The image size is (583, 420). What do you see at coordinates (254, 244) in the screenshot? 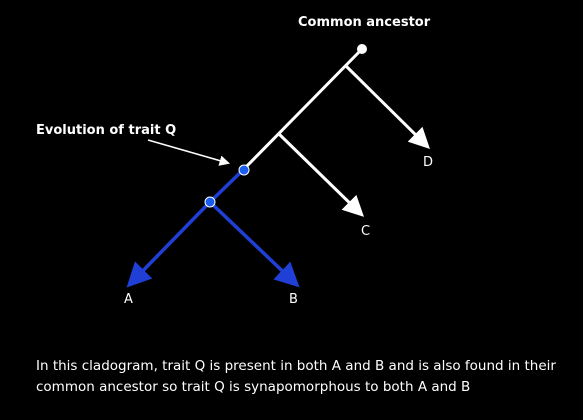
I see `branch-b` at bounding box center [254, 244].